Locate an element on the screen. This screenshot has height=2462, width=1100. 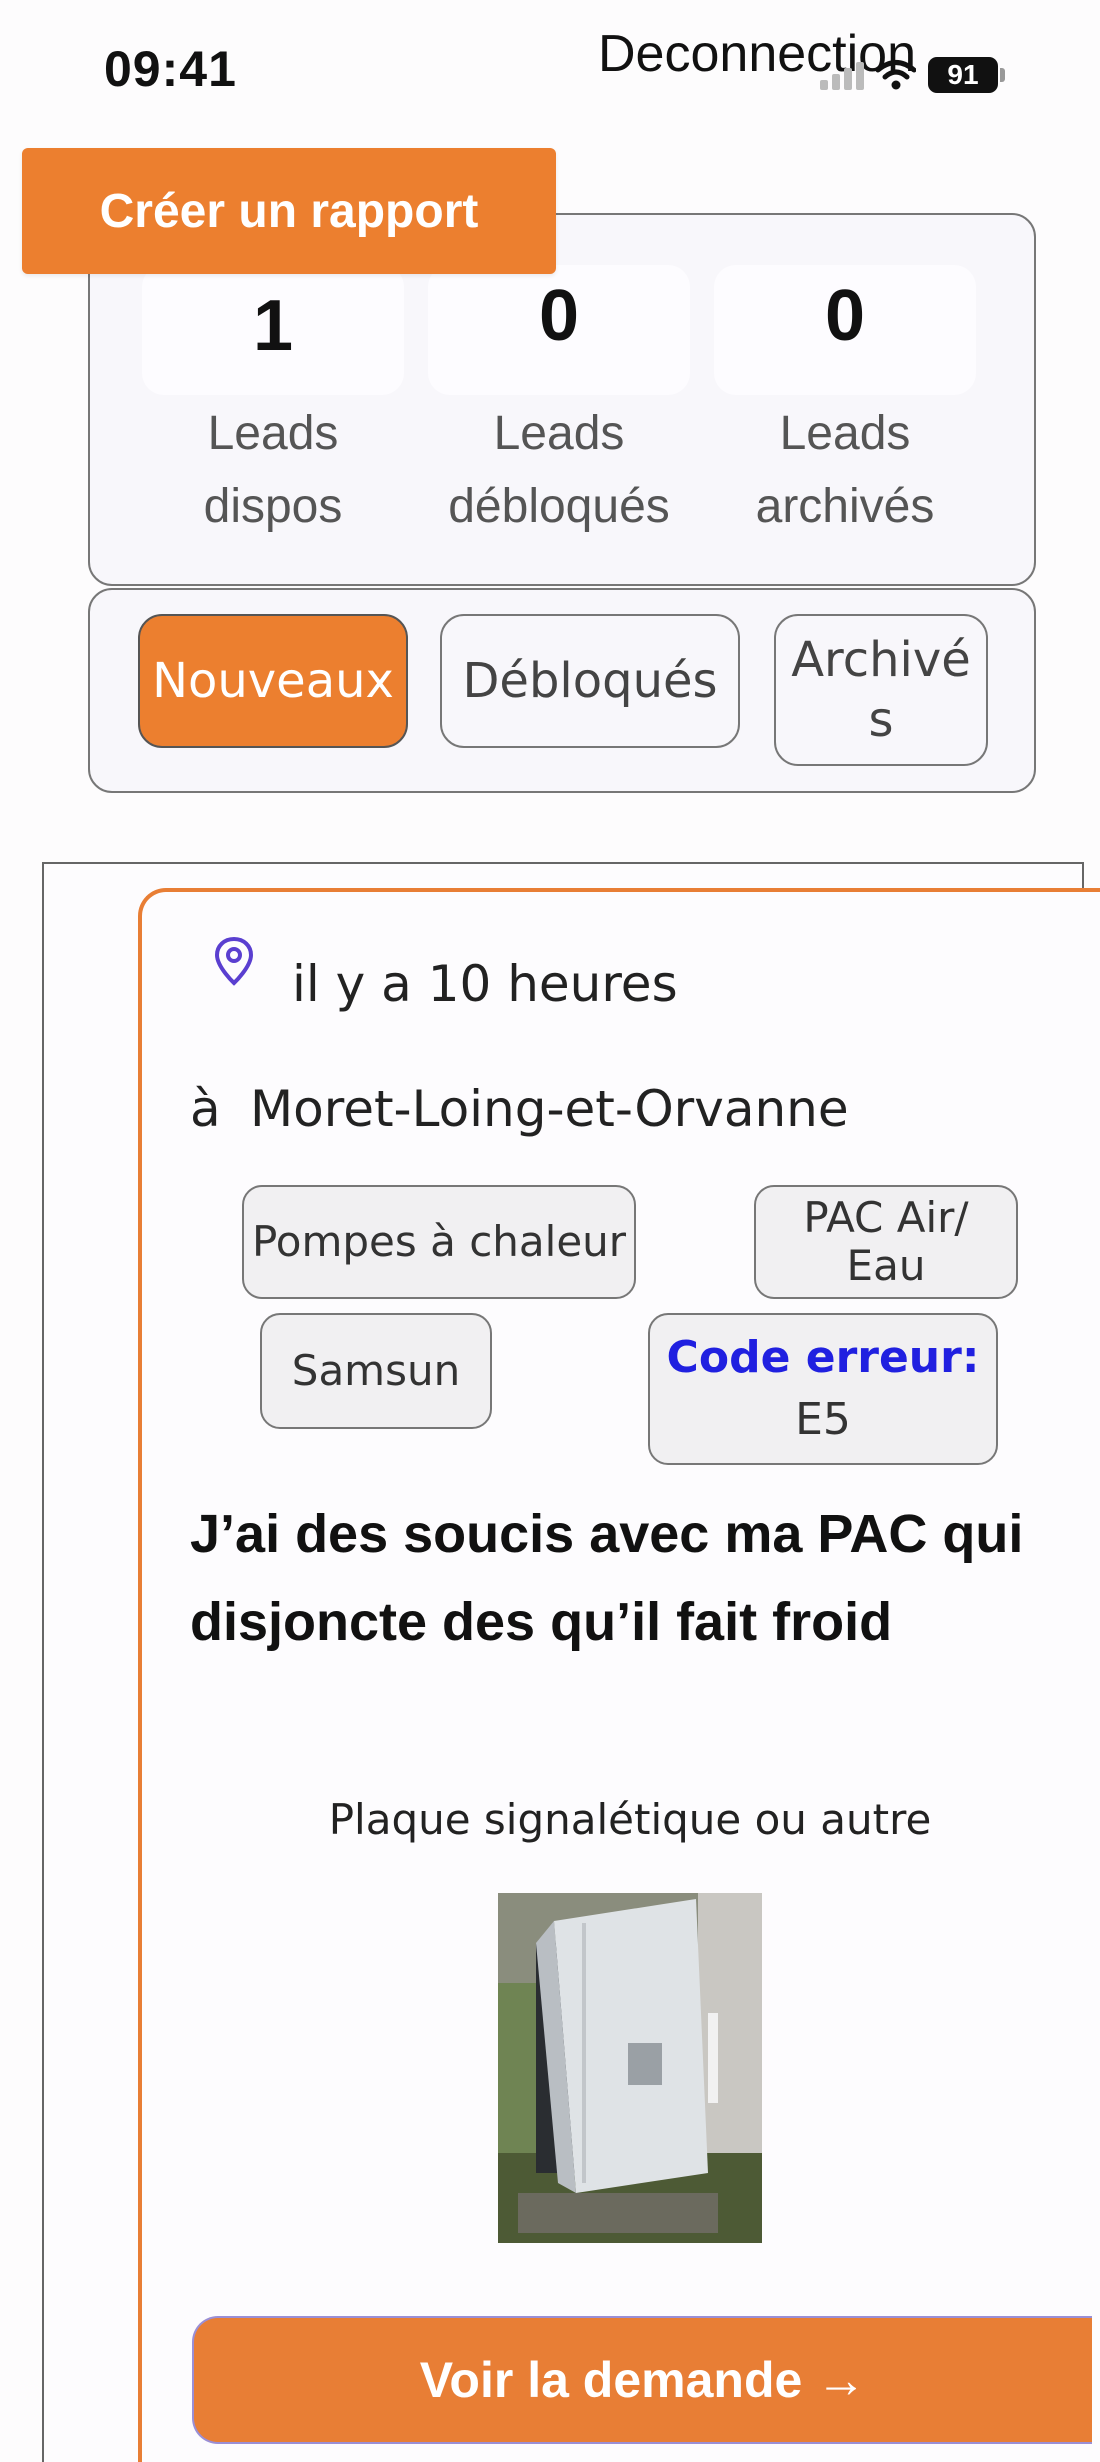
chip-brand: Samsun is located at coordinates (376, 1371).